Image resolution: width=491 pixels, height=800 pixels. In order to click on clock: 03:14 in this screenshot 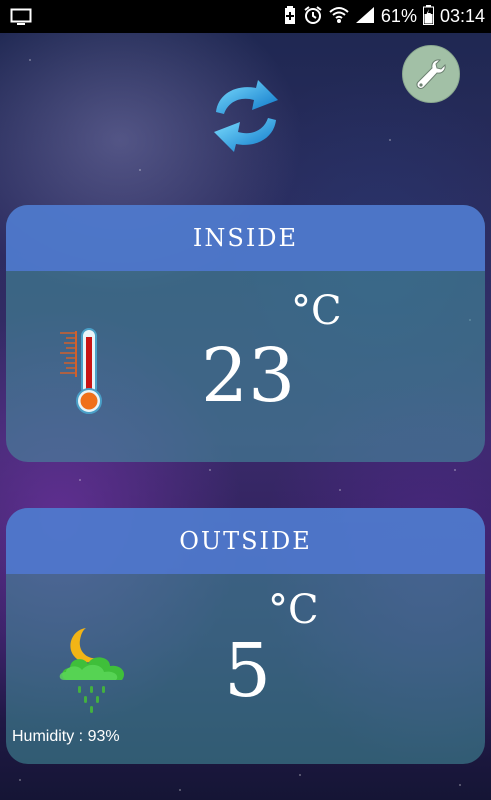, I will do `click(462, 16)`.